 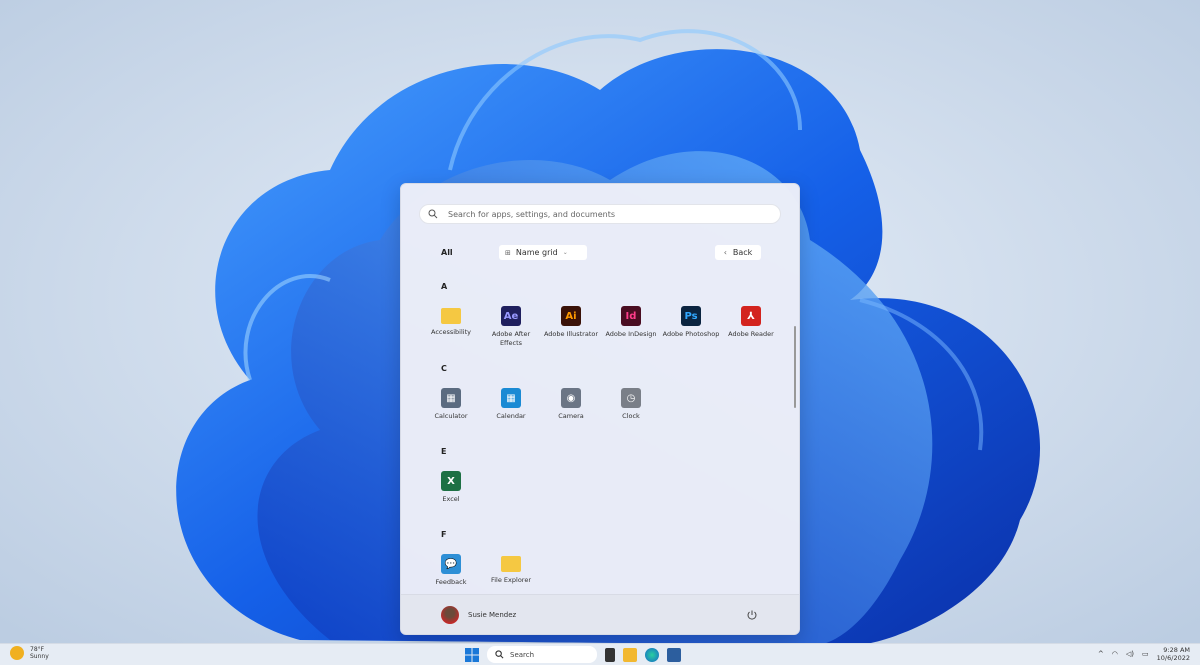 I want to click on app-label: File Explorer, so click(x=510, y=580).